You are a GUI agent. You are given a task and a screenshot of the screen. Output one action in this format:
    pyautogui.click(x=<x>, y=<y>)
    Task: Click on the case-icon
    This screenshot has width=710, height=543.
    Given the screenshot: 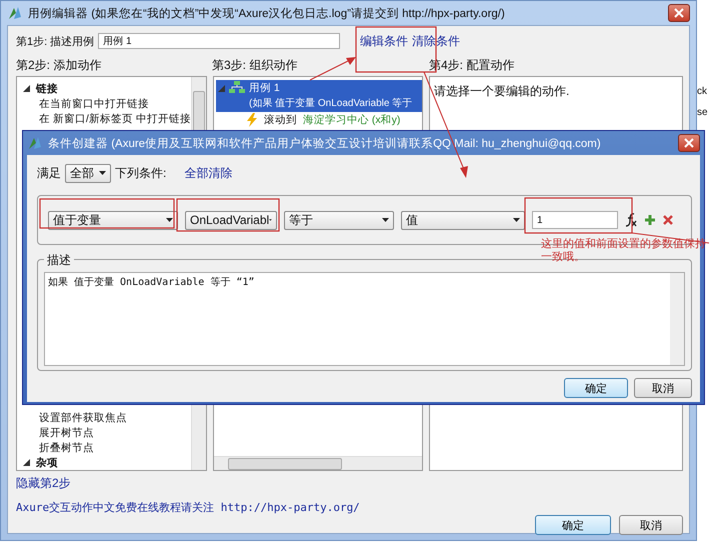 What is the action you would take?
    pyautogui.click(x=237, y=87)
    